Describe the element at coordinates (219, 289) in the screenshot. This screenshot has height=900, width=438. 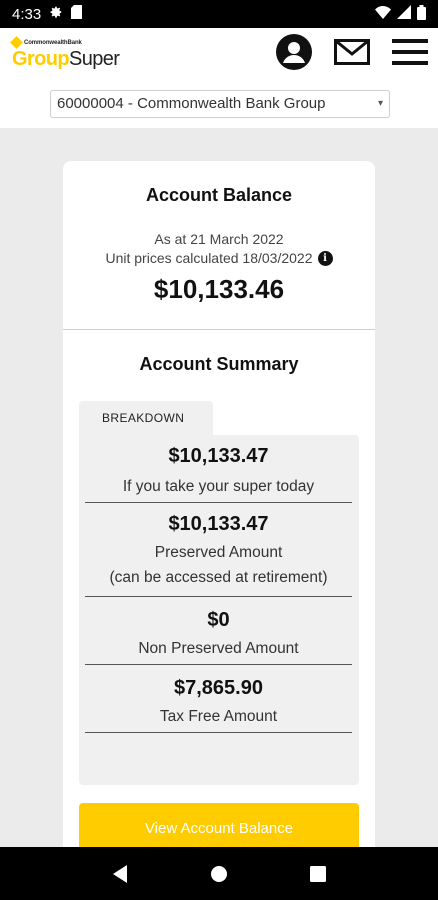
I see `account-balance-amount: $10,133.46` at that location.